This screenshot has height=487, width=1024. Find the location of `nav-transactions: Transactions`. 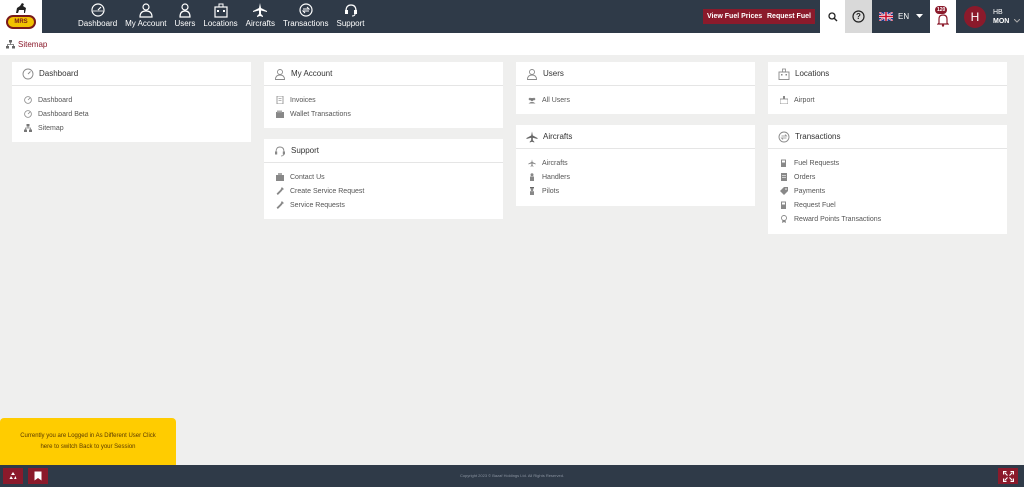

nav-transactions: Transactions is located at coordinates (306, 16).